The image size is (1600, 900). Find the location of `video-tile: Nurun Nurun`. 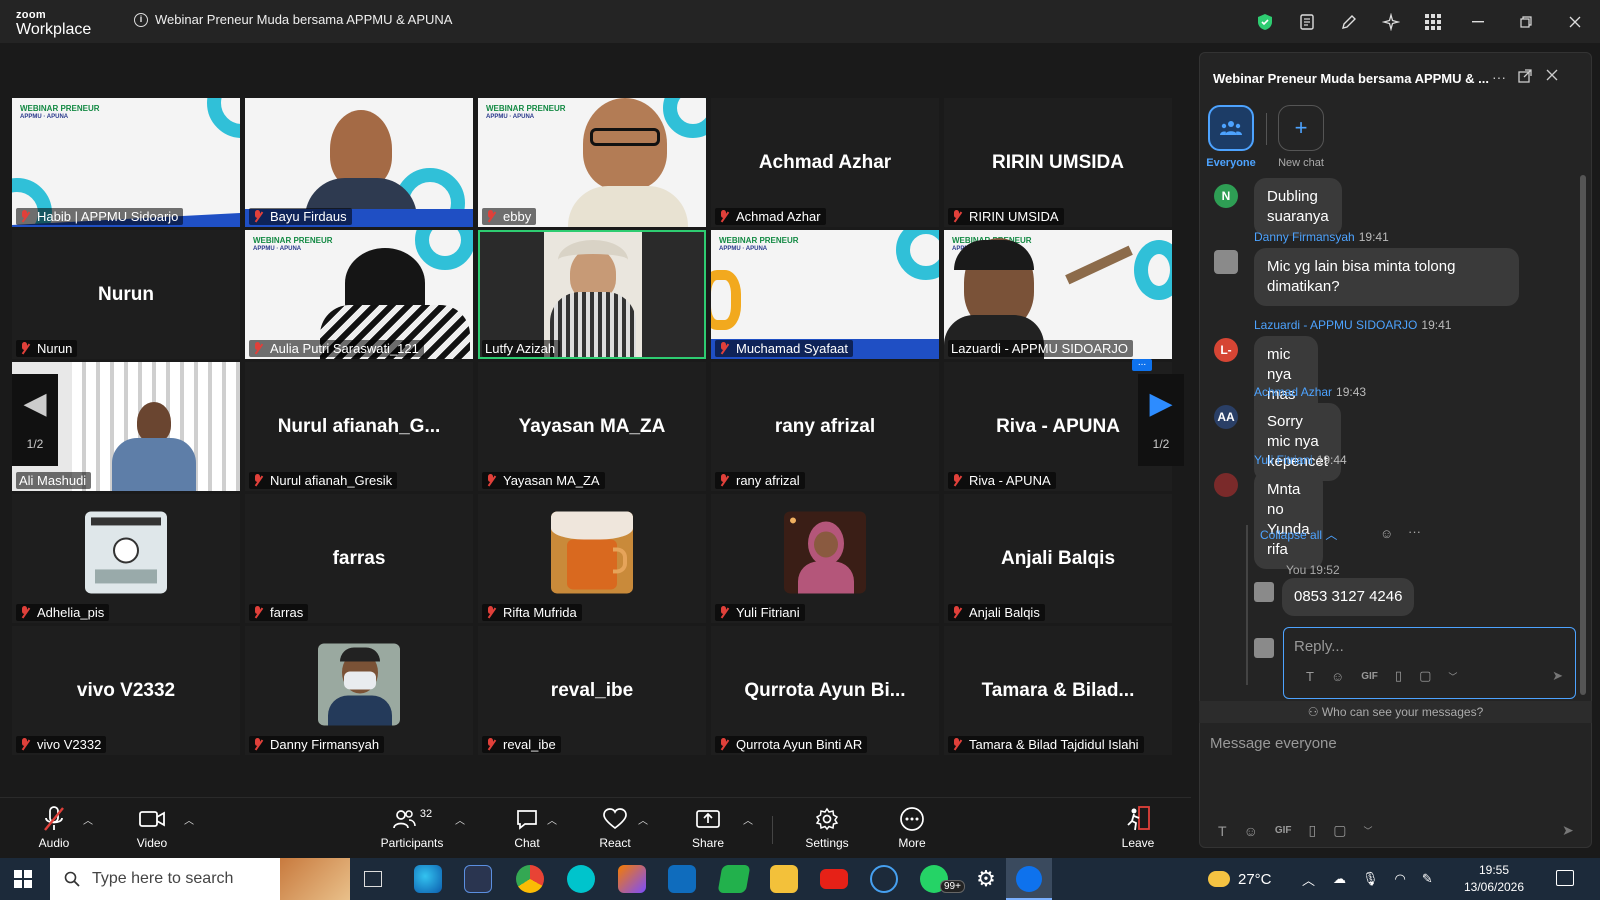

video-tile: Nurun Nurun is located at coordinates (126, 294).